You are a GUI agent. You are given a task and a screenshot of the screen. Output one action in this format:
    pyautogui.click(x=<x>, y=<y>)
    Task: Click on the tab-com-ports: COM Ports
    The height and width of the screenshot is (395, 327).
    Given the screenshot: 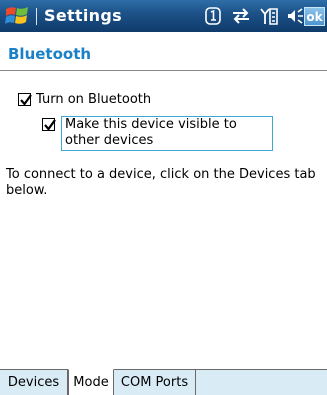 What is the action you would take?
    pyautogui.click(x=155, y=382)
    